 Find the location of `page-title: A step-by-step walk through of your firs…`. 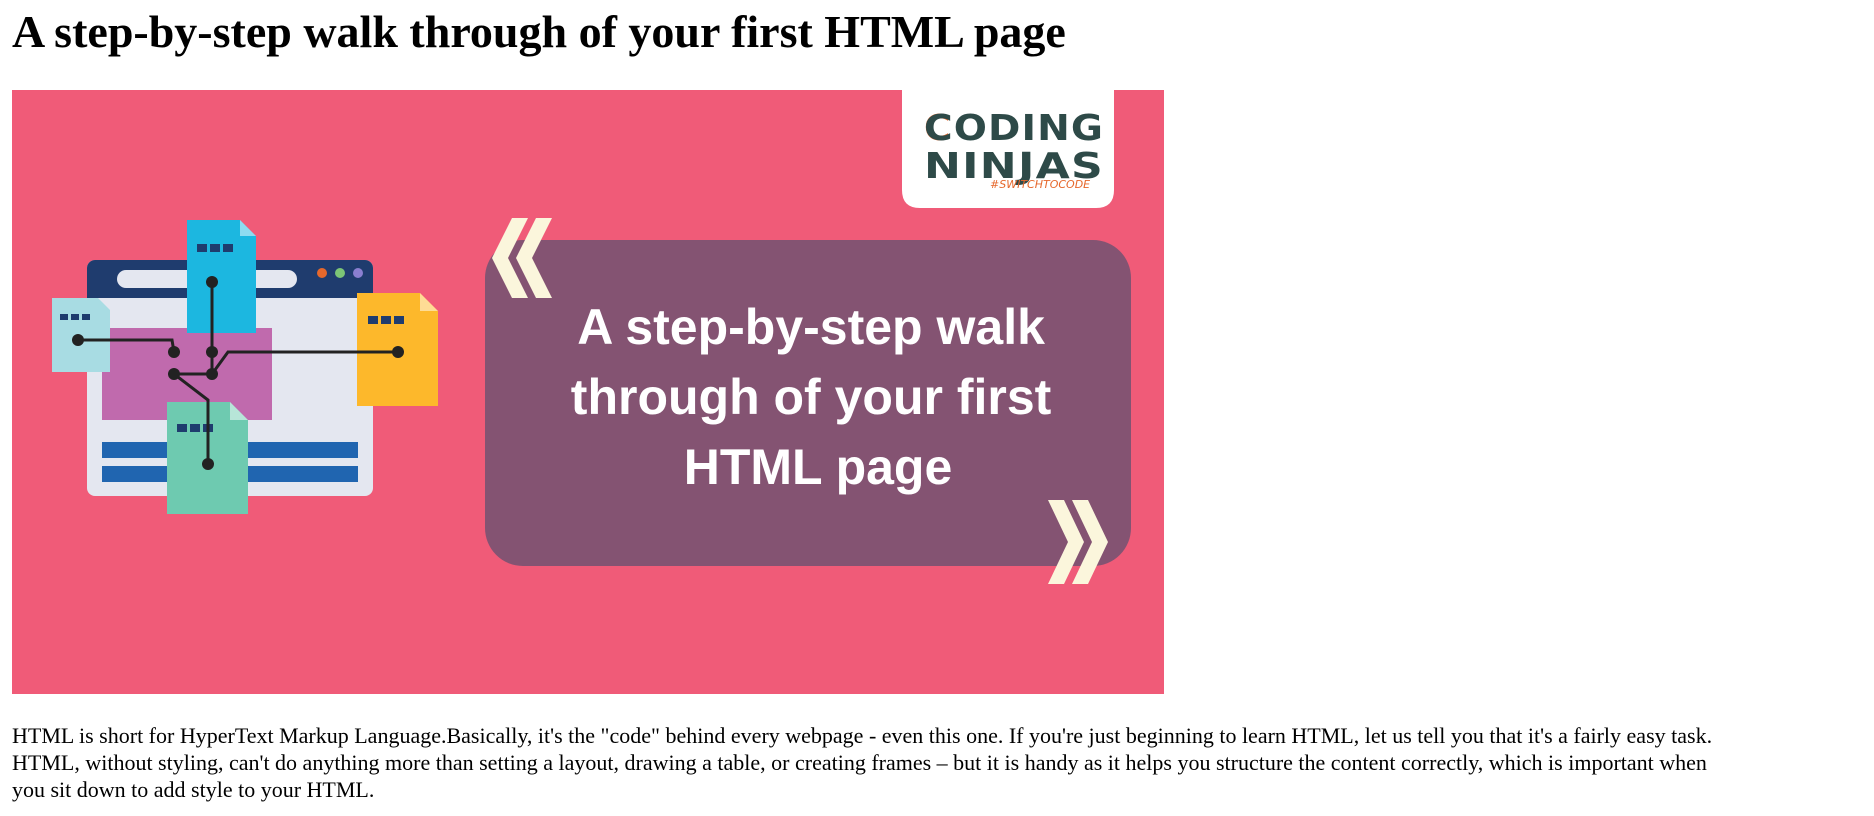

page-title: A step-by-step walk through of your firs… is located at coordinates (539, 31).